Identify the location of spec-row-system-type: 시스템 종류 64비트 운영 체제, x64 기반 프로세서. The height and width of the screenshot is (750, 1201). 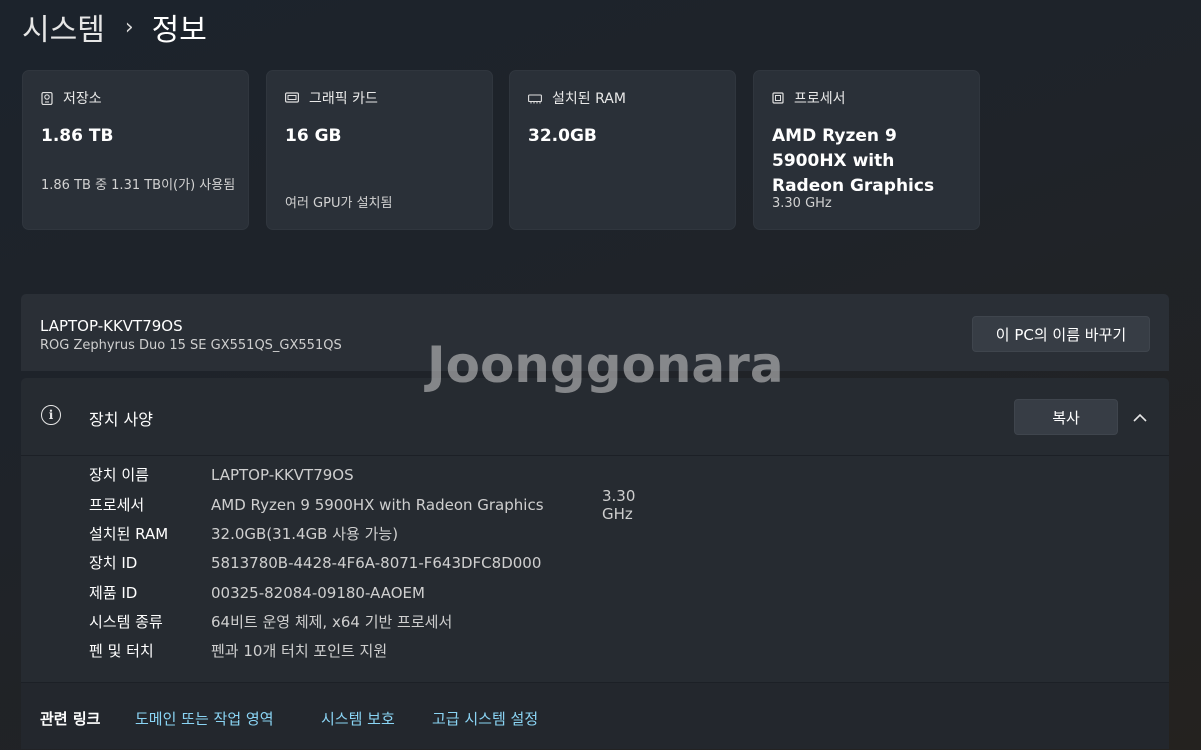
(270, 621).